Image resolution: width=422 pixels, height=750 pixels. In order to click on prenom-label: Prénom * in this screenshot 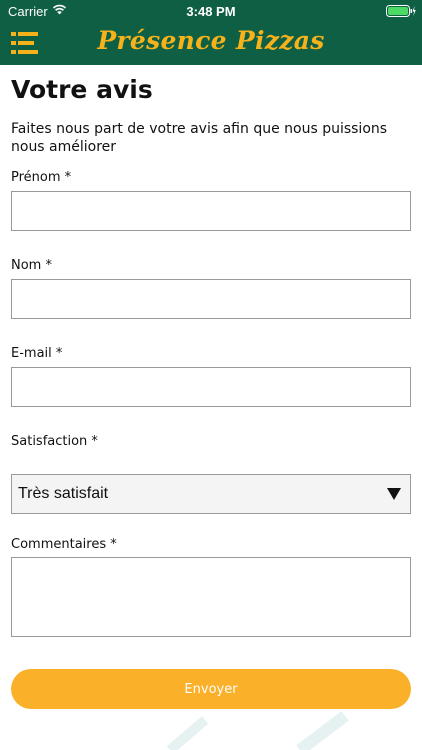, I will do `click(41, 177)`.